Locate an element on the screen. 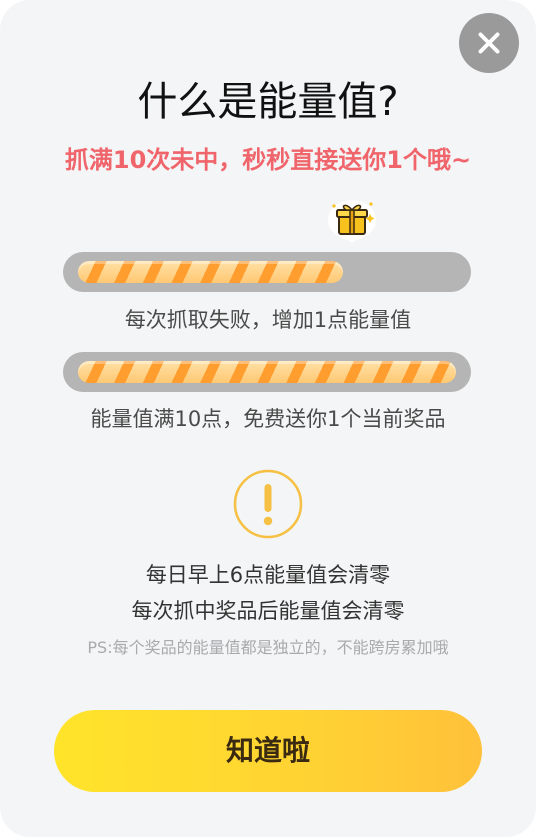 Image resolution: width=536 pixels, height=837 pixels. progress-caption-failure: 每次抓取失败，增加1点能量值 is located at coordinates (268, 320).